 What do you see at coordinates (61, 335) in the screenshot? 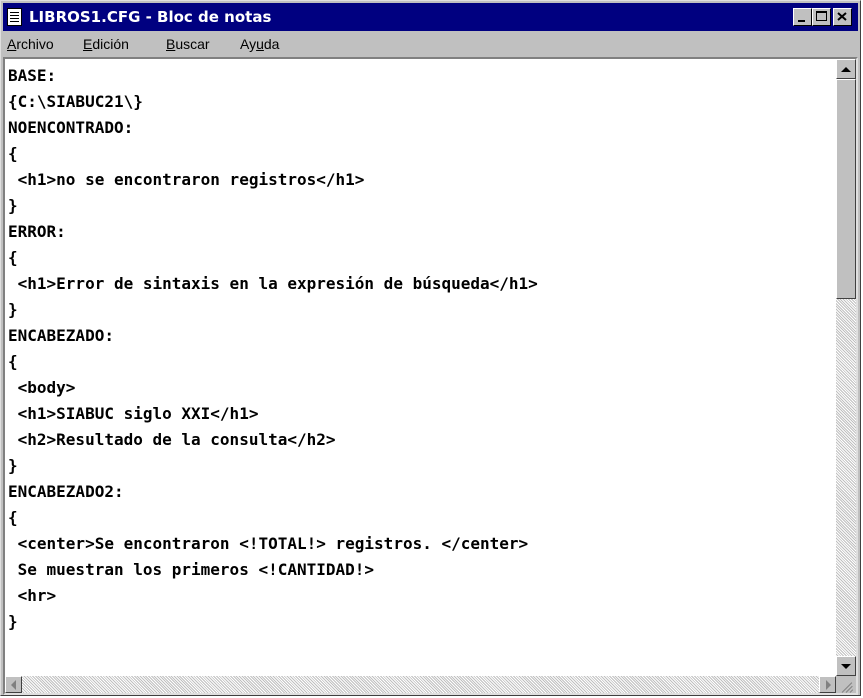
I see `text-line: ENCABEZADO:` at bounding box center [61, 335].